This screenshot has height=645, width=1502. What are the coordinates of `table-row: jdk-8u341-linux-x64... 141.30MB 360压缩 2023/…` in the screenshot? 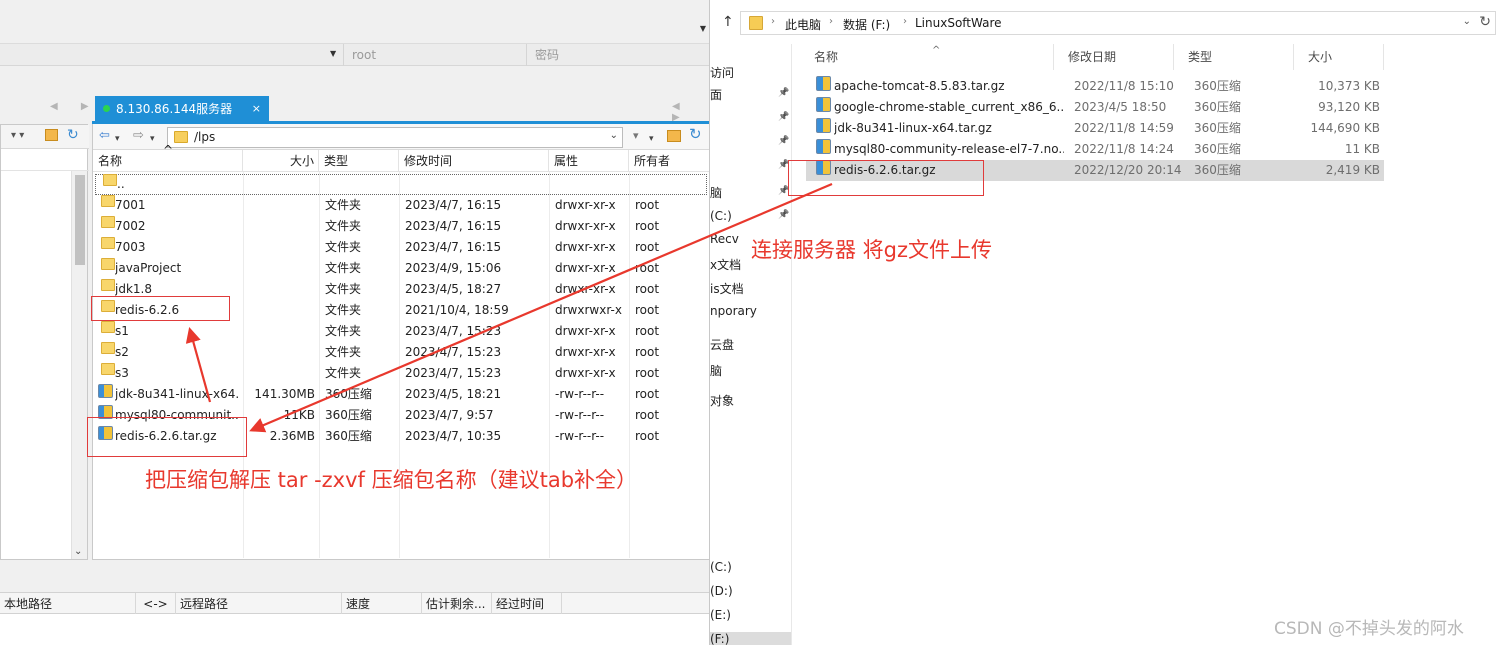 It's located at (401, 394).